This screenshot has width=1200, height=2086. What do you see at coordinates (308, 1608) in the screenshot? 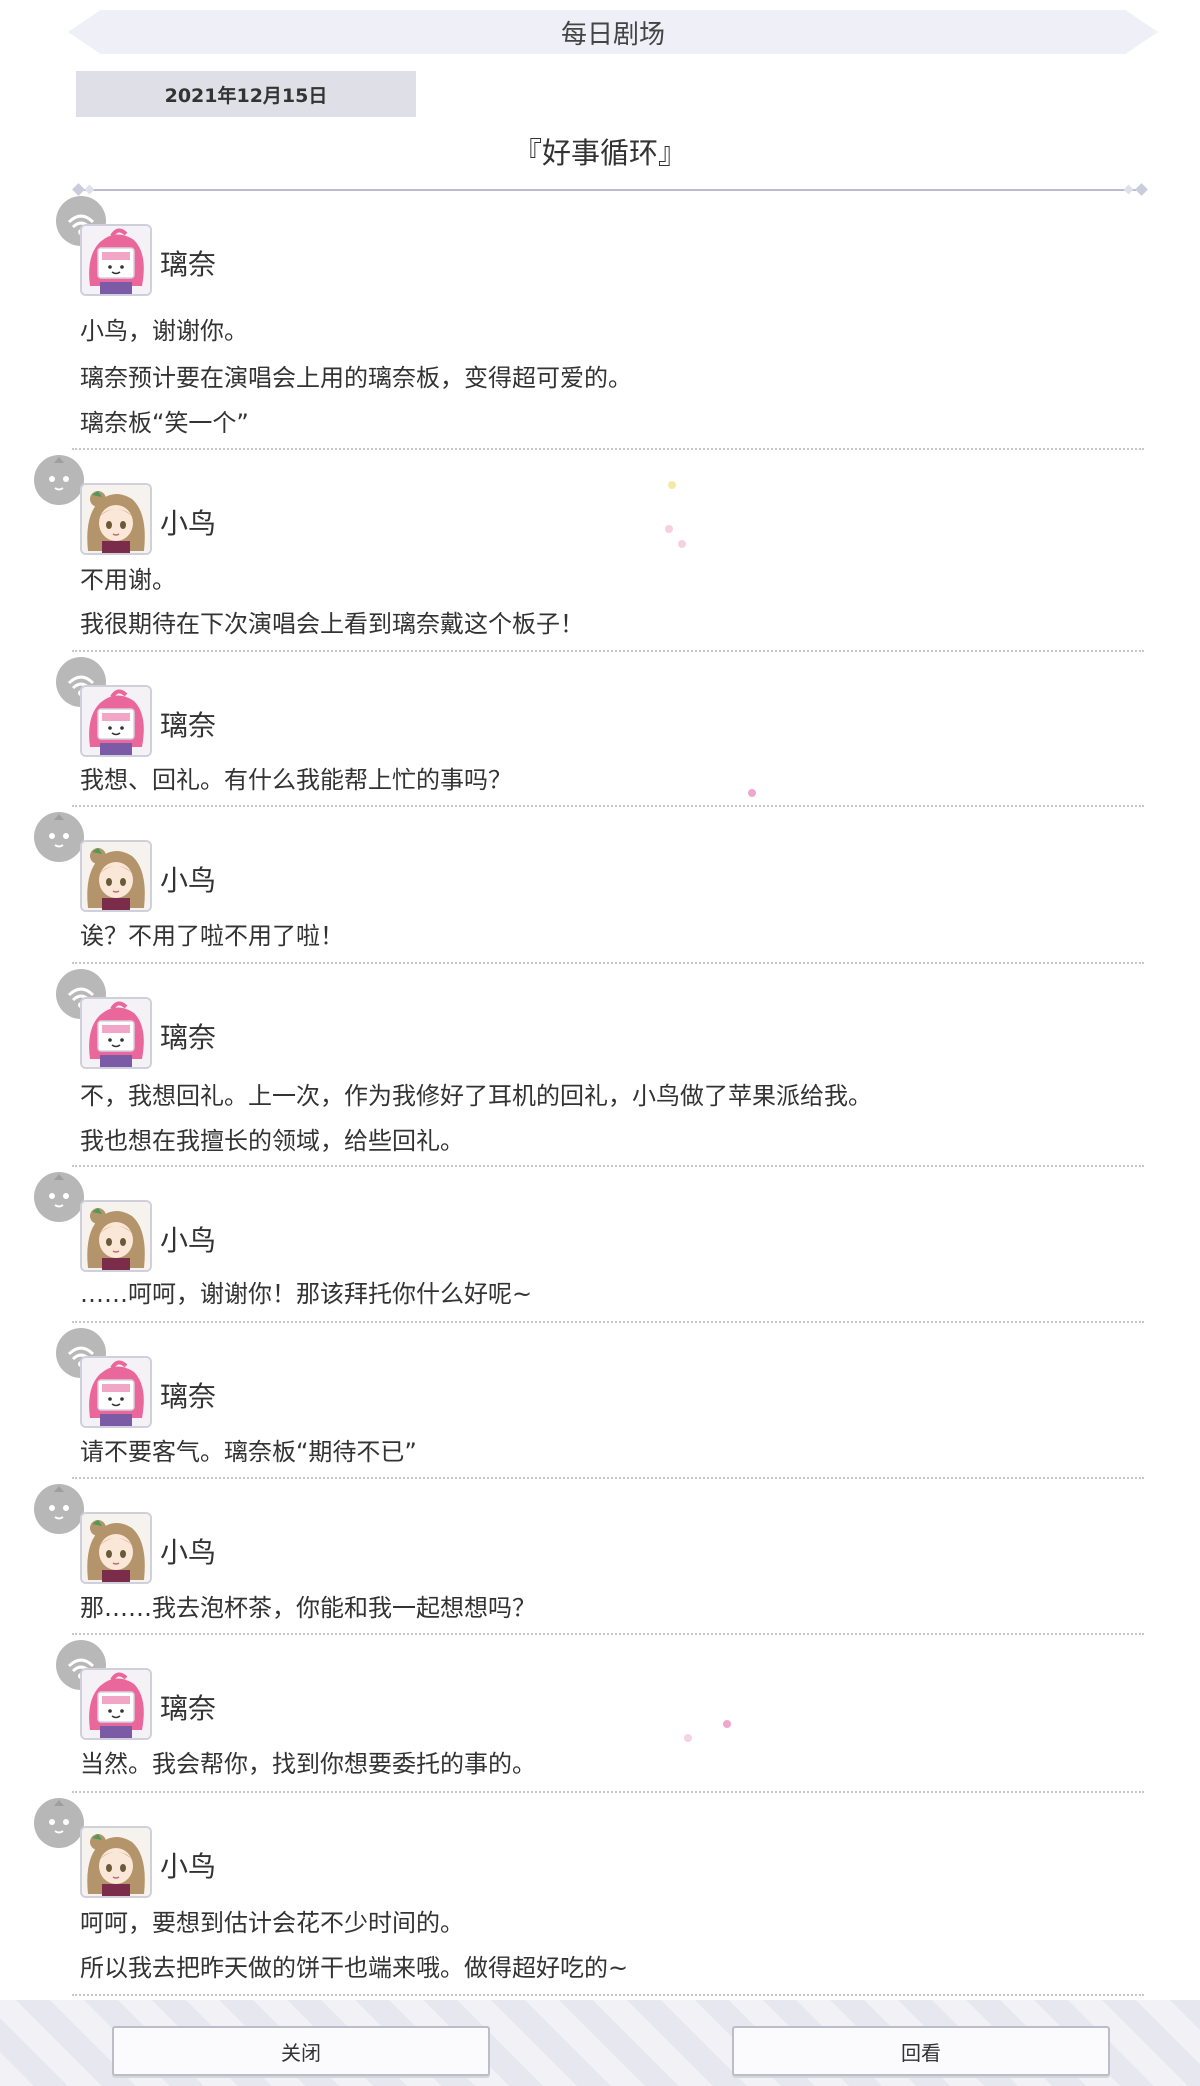
I see `dialogue-line: 那……我去泡杯茶，你能和我一起想想吗？` at bounding box center [308, 1608].